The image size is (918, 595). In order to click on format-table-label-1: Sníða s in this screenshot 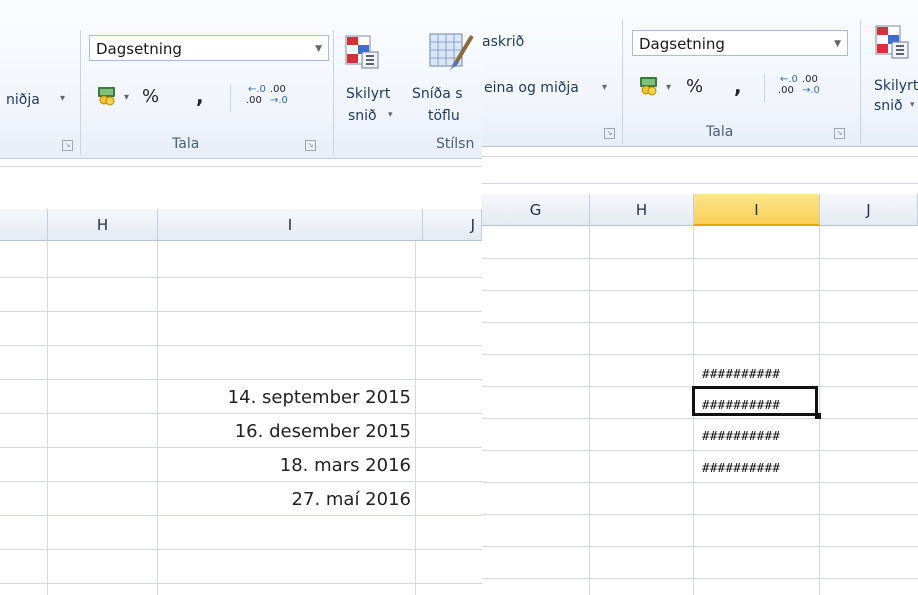, I will do `click(437, 94)`.